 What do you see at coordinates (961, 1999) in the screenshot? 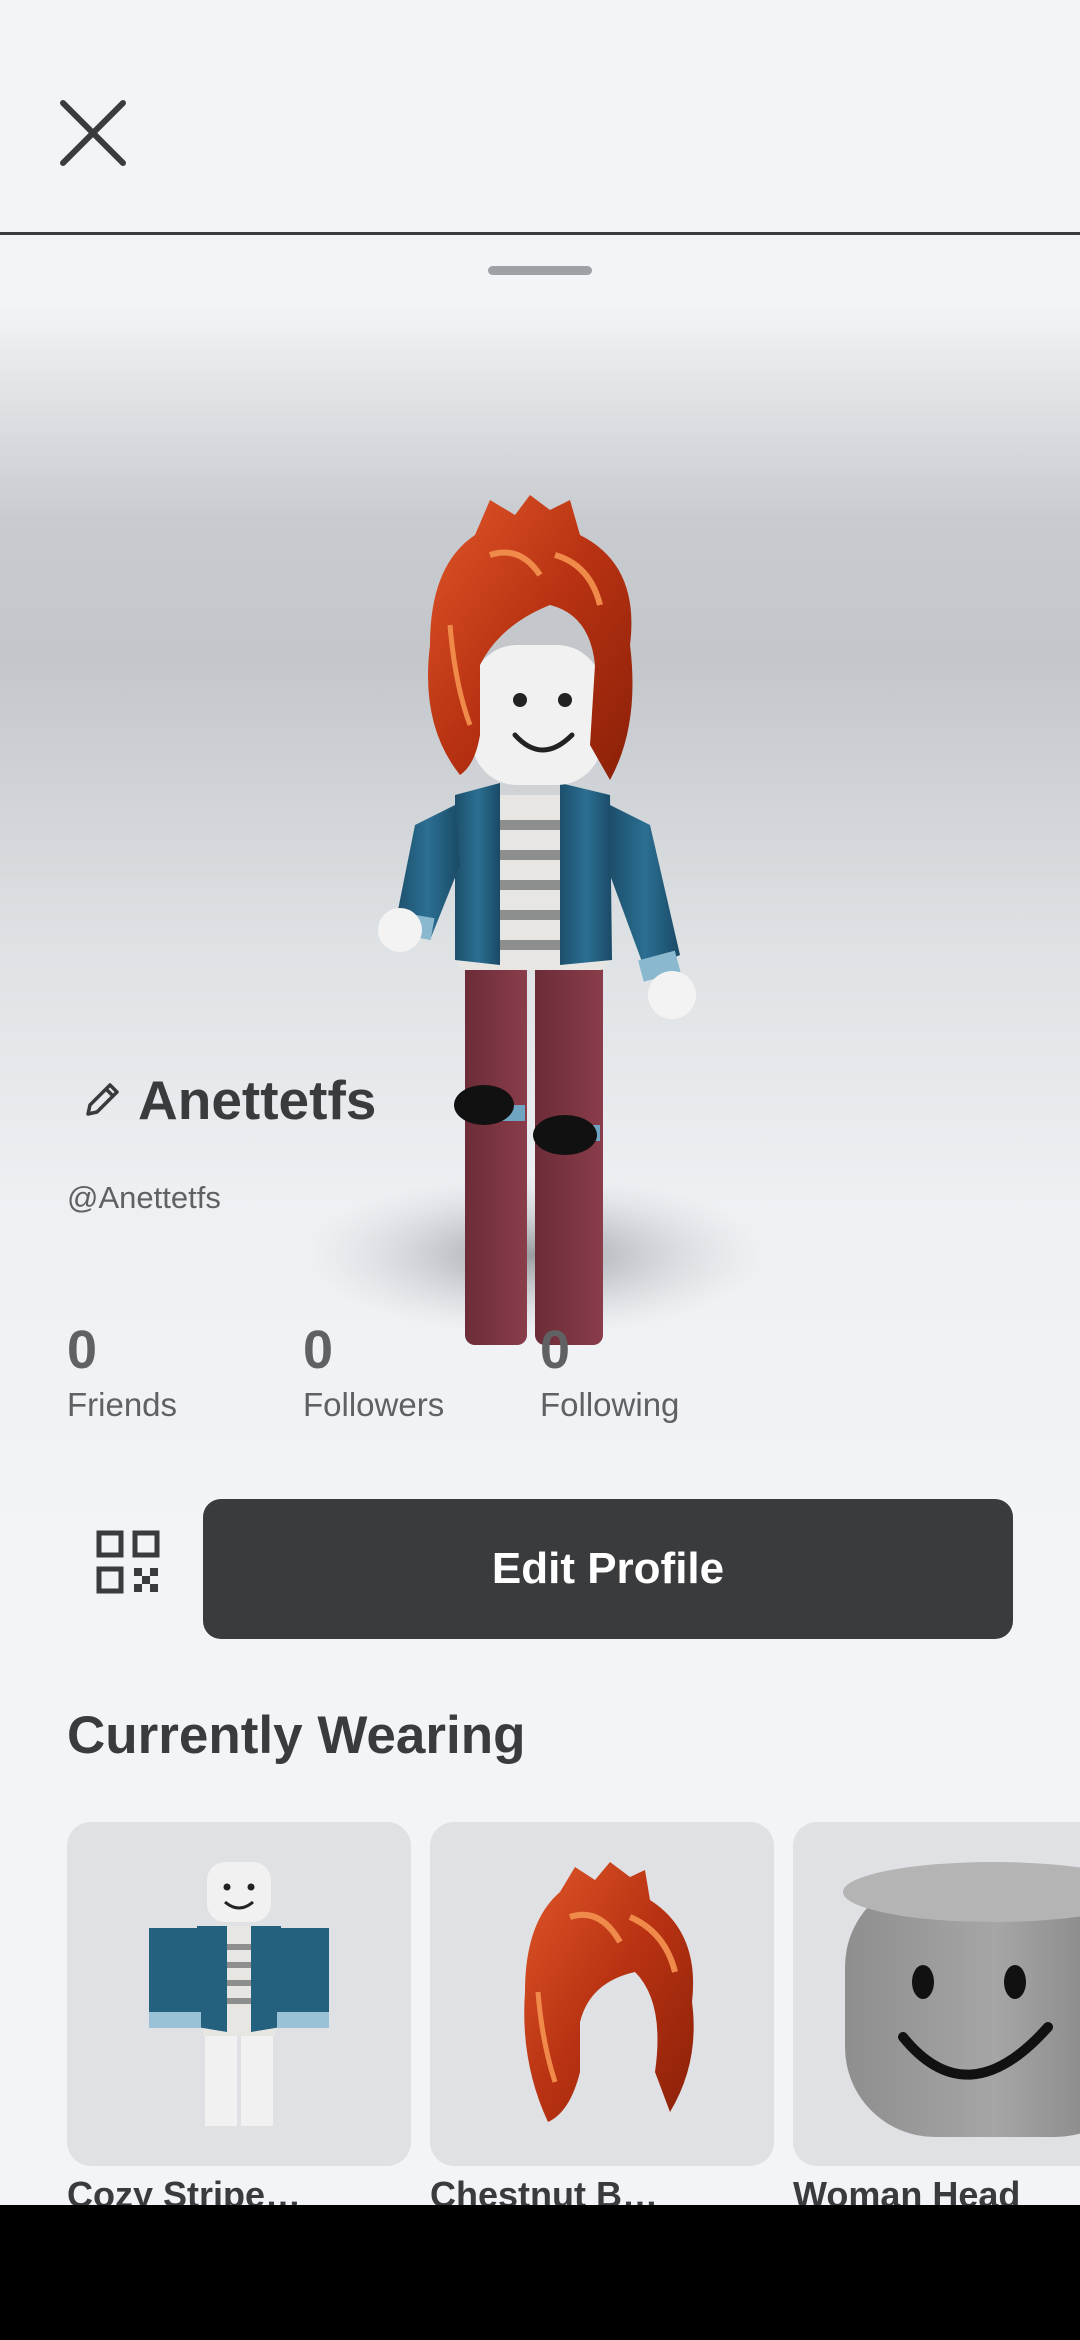
I see `head-thumbnail` at bounding box center [961, 1999].